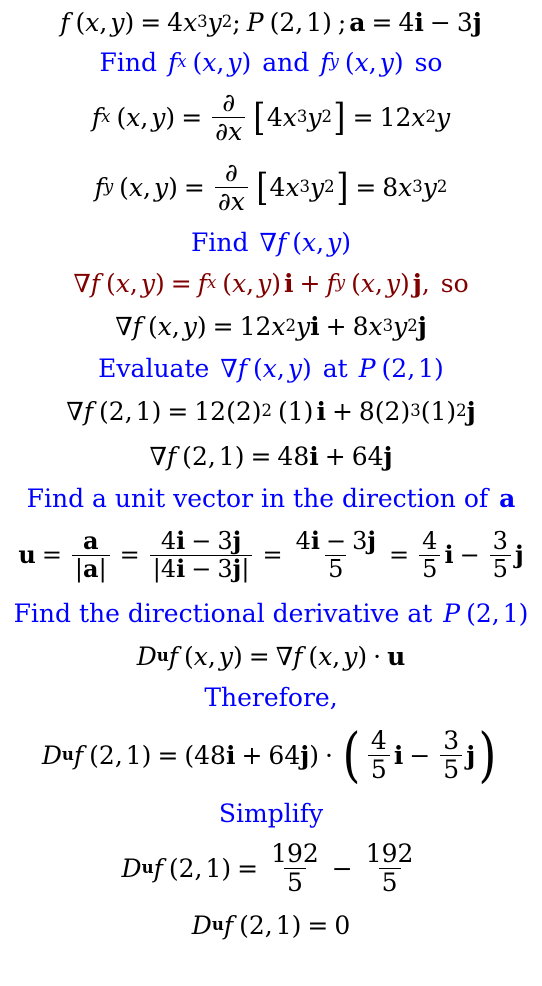 This screenshot has width=542, height=986. Describe the element at coordinates (271, 242) in the screenshot. I see `instruction-find-gradient: Find ∇ f(x, y)` at that location.